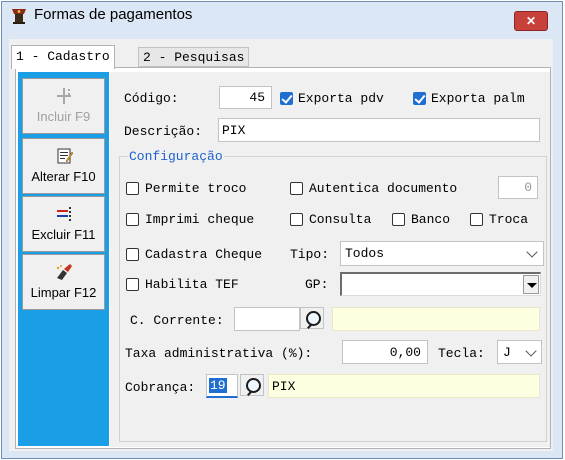  I want to click on cobranca-value: 19, so click(218, 385).